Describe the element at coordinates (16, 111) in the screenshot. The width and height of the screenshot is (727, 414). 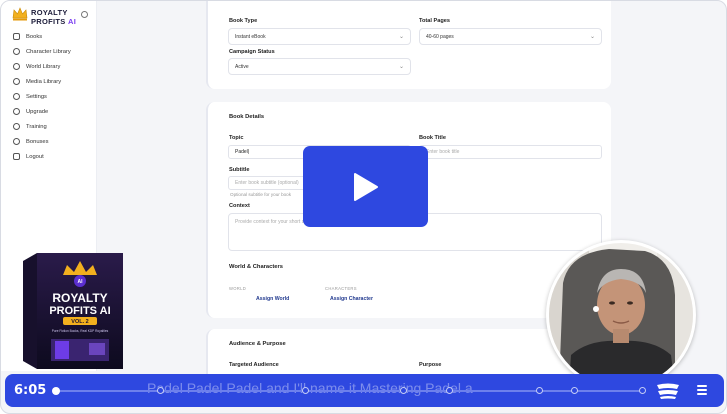
I see `upgrade-icon` at that location.